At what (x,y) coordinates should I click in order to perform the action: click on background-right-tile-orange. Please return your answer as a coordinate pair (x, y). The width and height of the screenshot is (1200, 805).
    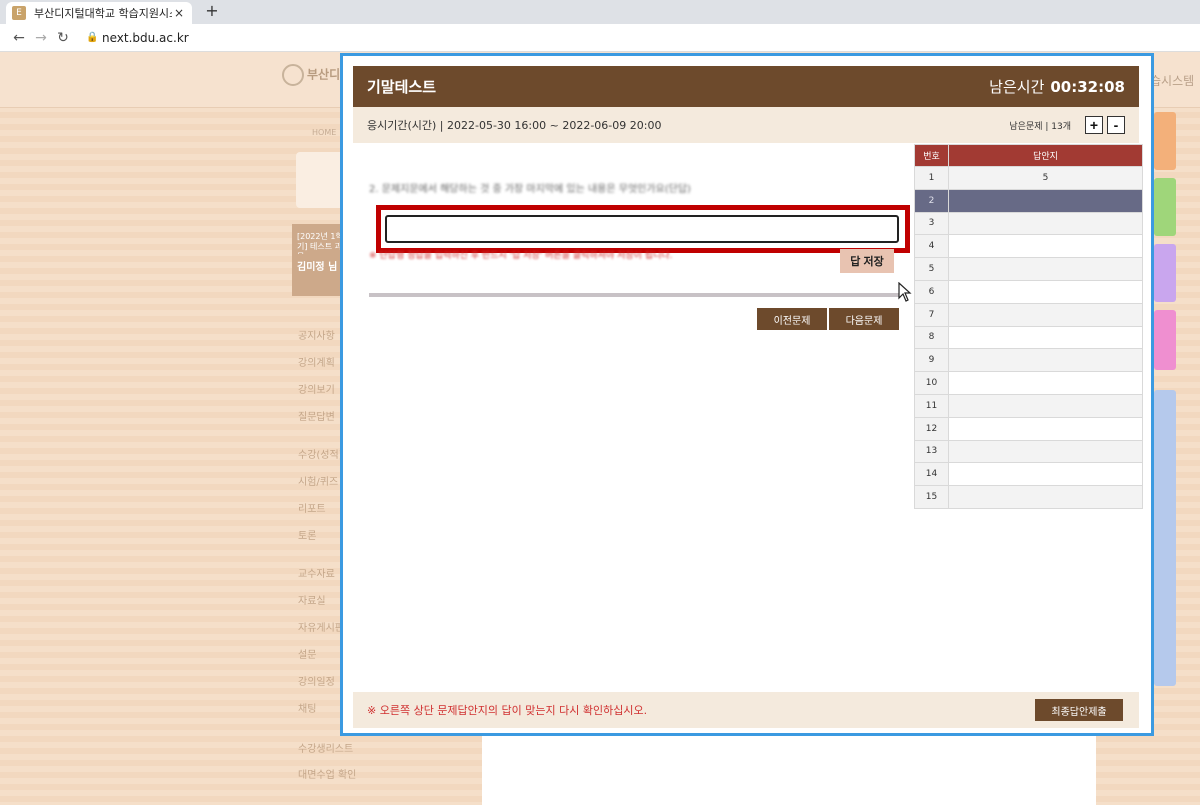
    Looking at the image, I should click on (1165, 141).